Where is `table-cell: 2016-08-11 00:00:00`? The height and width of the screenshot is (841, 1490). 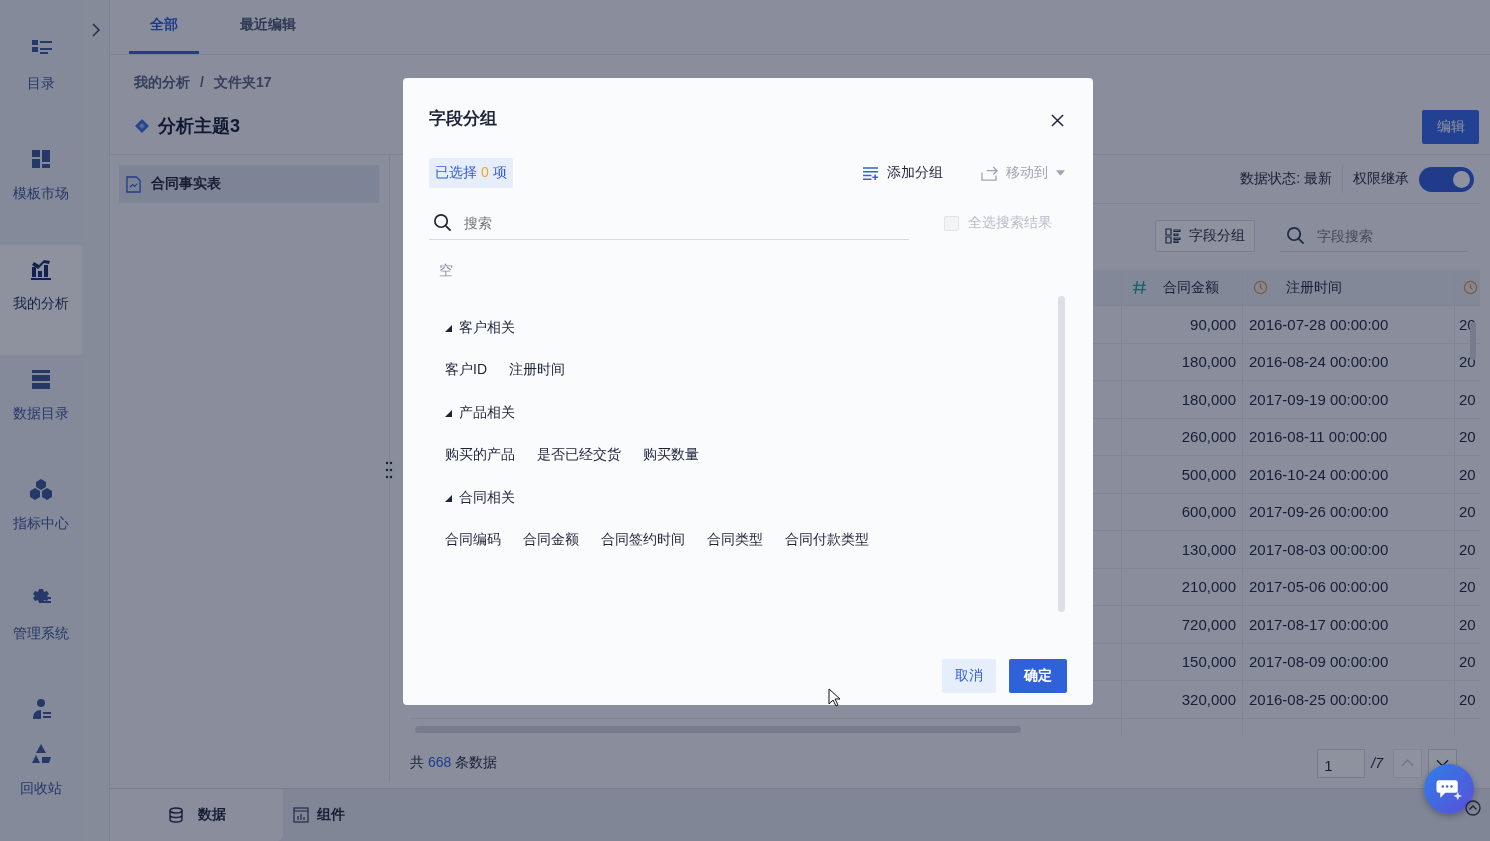
table-cell: 2016-08-11 00:00:00 is located at coordinates (1318, 437).